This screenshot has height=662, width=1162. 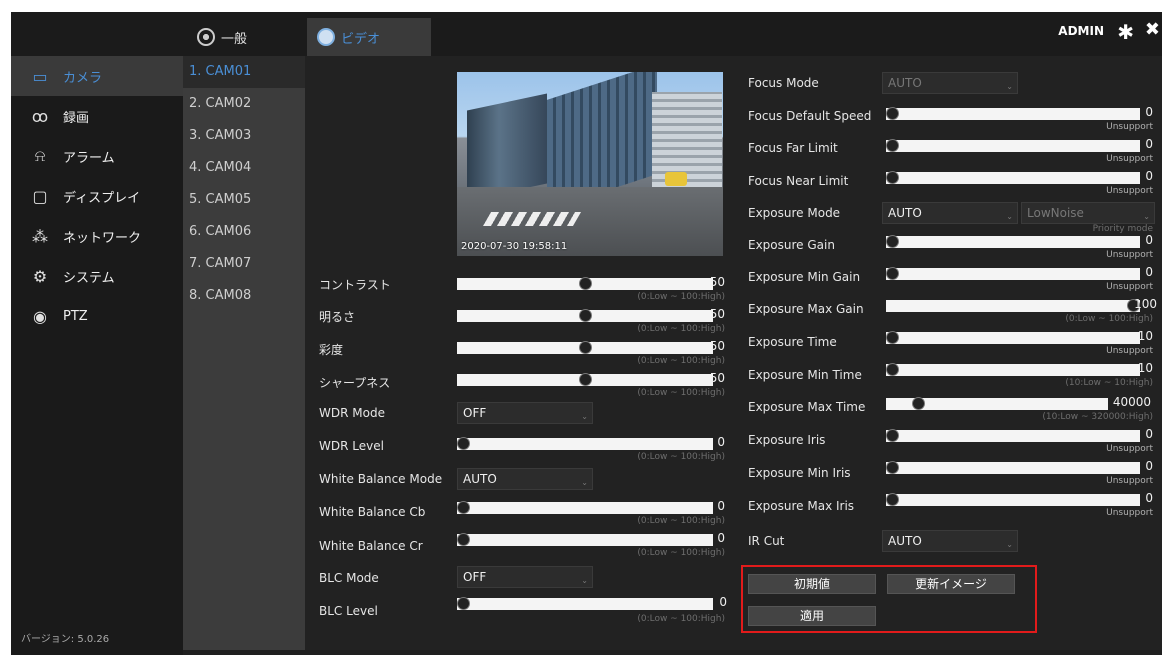 What do you see at coordinates (950, 213) in the screenshot?
I see `exposure-mode-select: AUTO ⌄` at bounding box center [950, 213].